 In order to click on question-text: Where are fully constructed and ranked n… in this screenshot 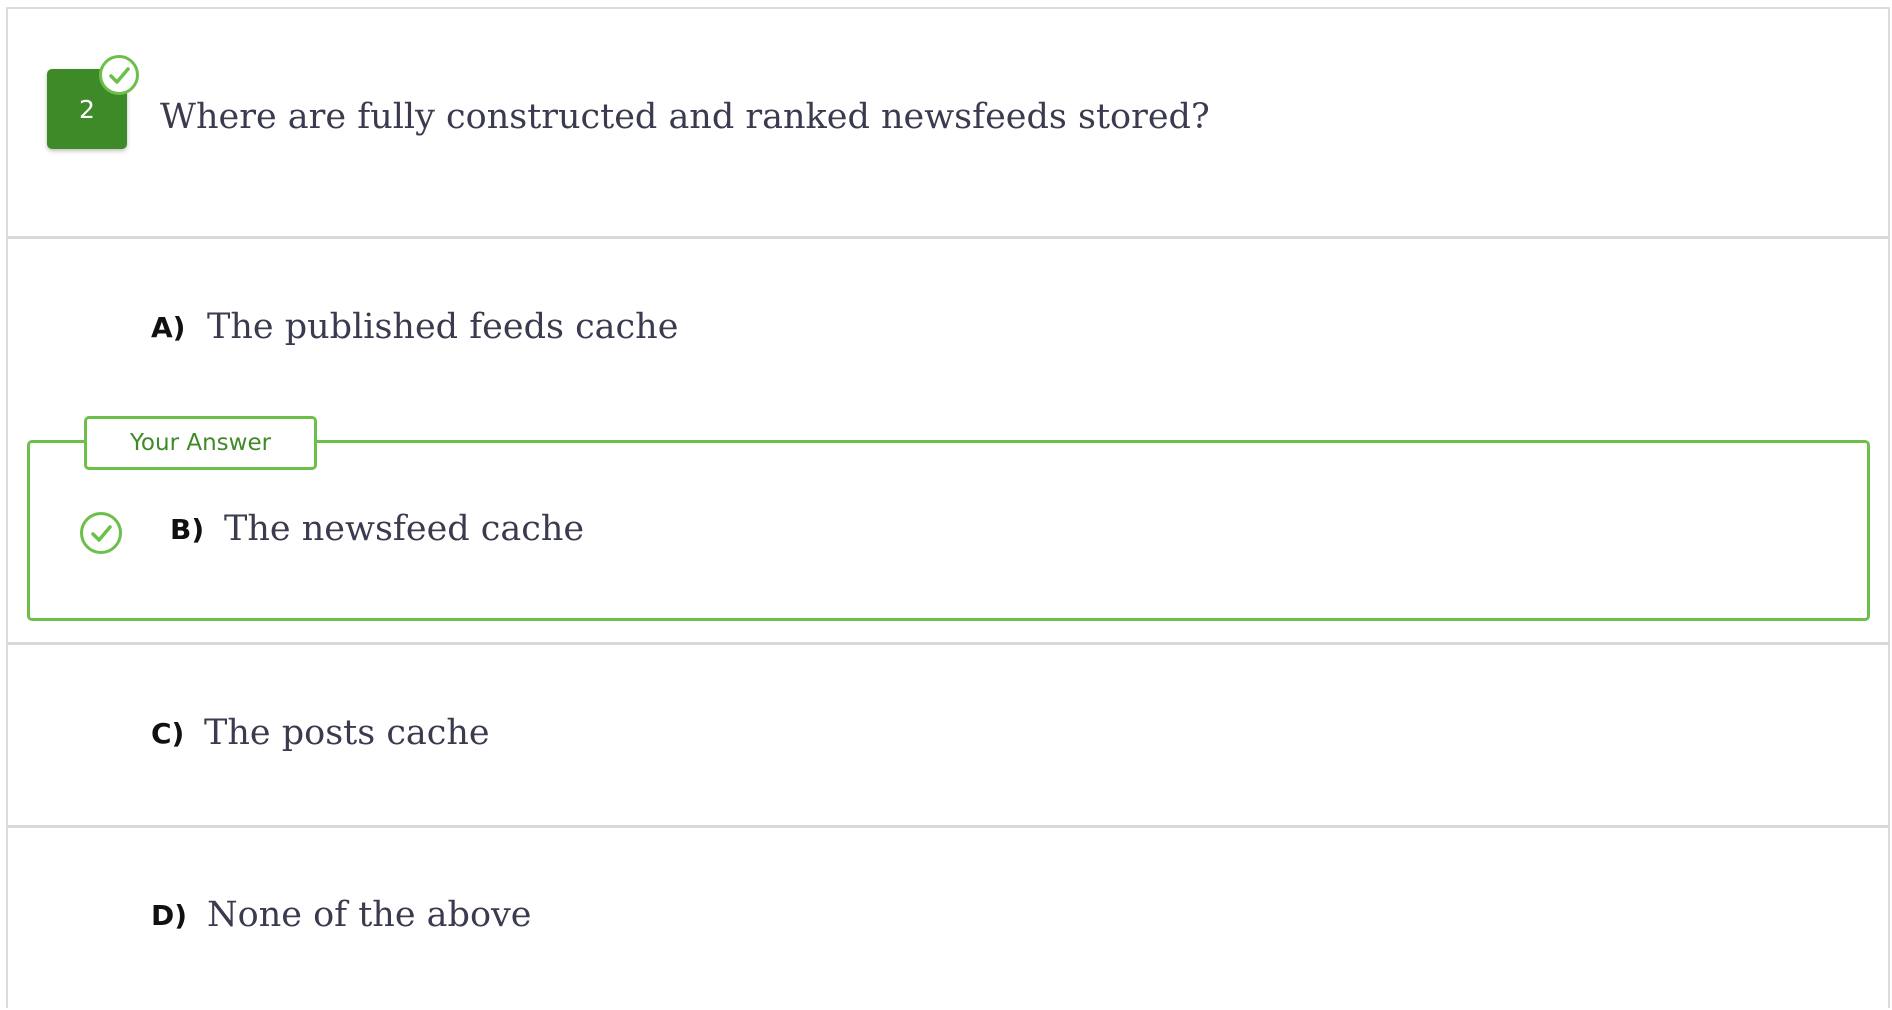, I will do `click(685, 117)`.